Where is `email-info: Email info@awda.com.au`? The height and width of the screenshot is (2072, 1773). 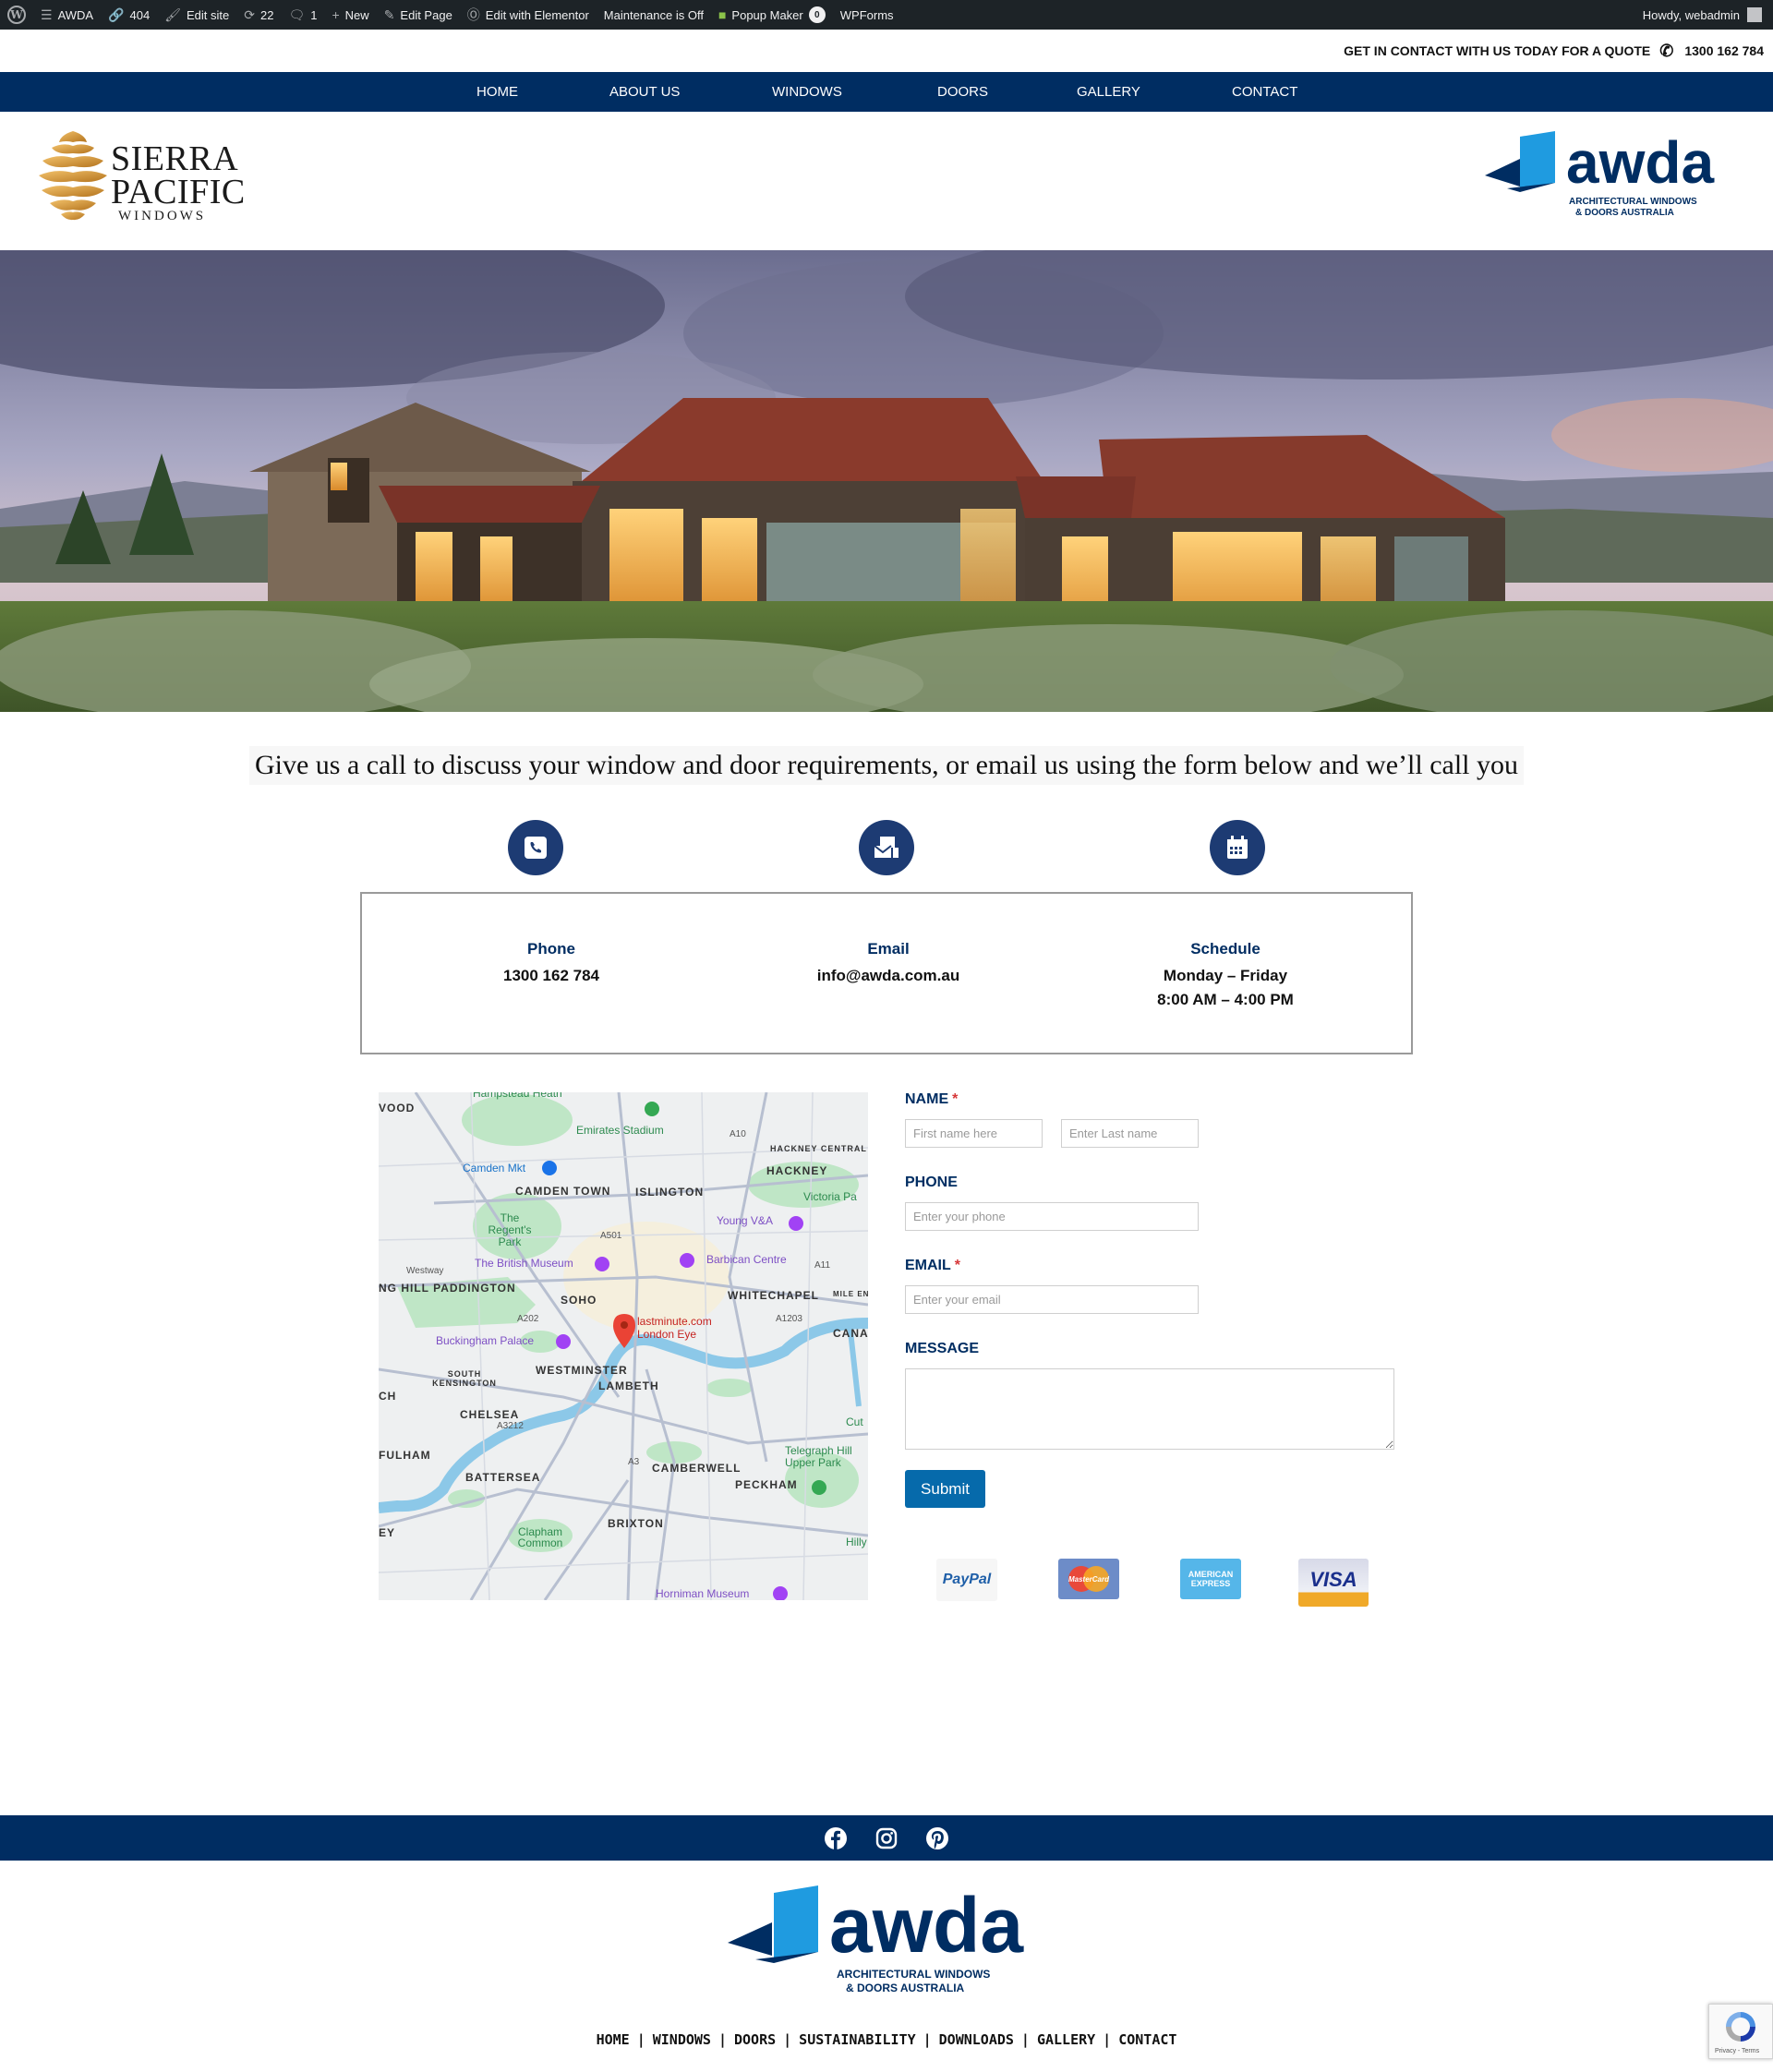 email-info: Email info@awda.com.au is located at coordinates (888, 964).